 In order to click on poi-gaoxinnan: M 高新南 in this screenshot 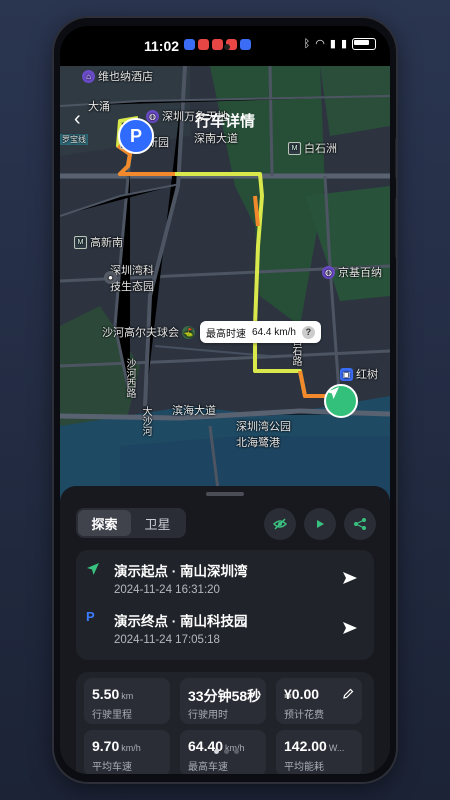, I will do `click(98, 242)`.